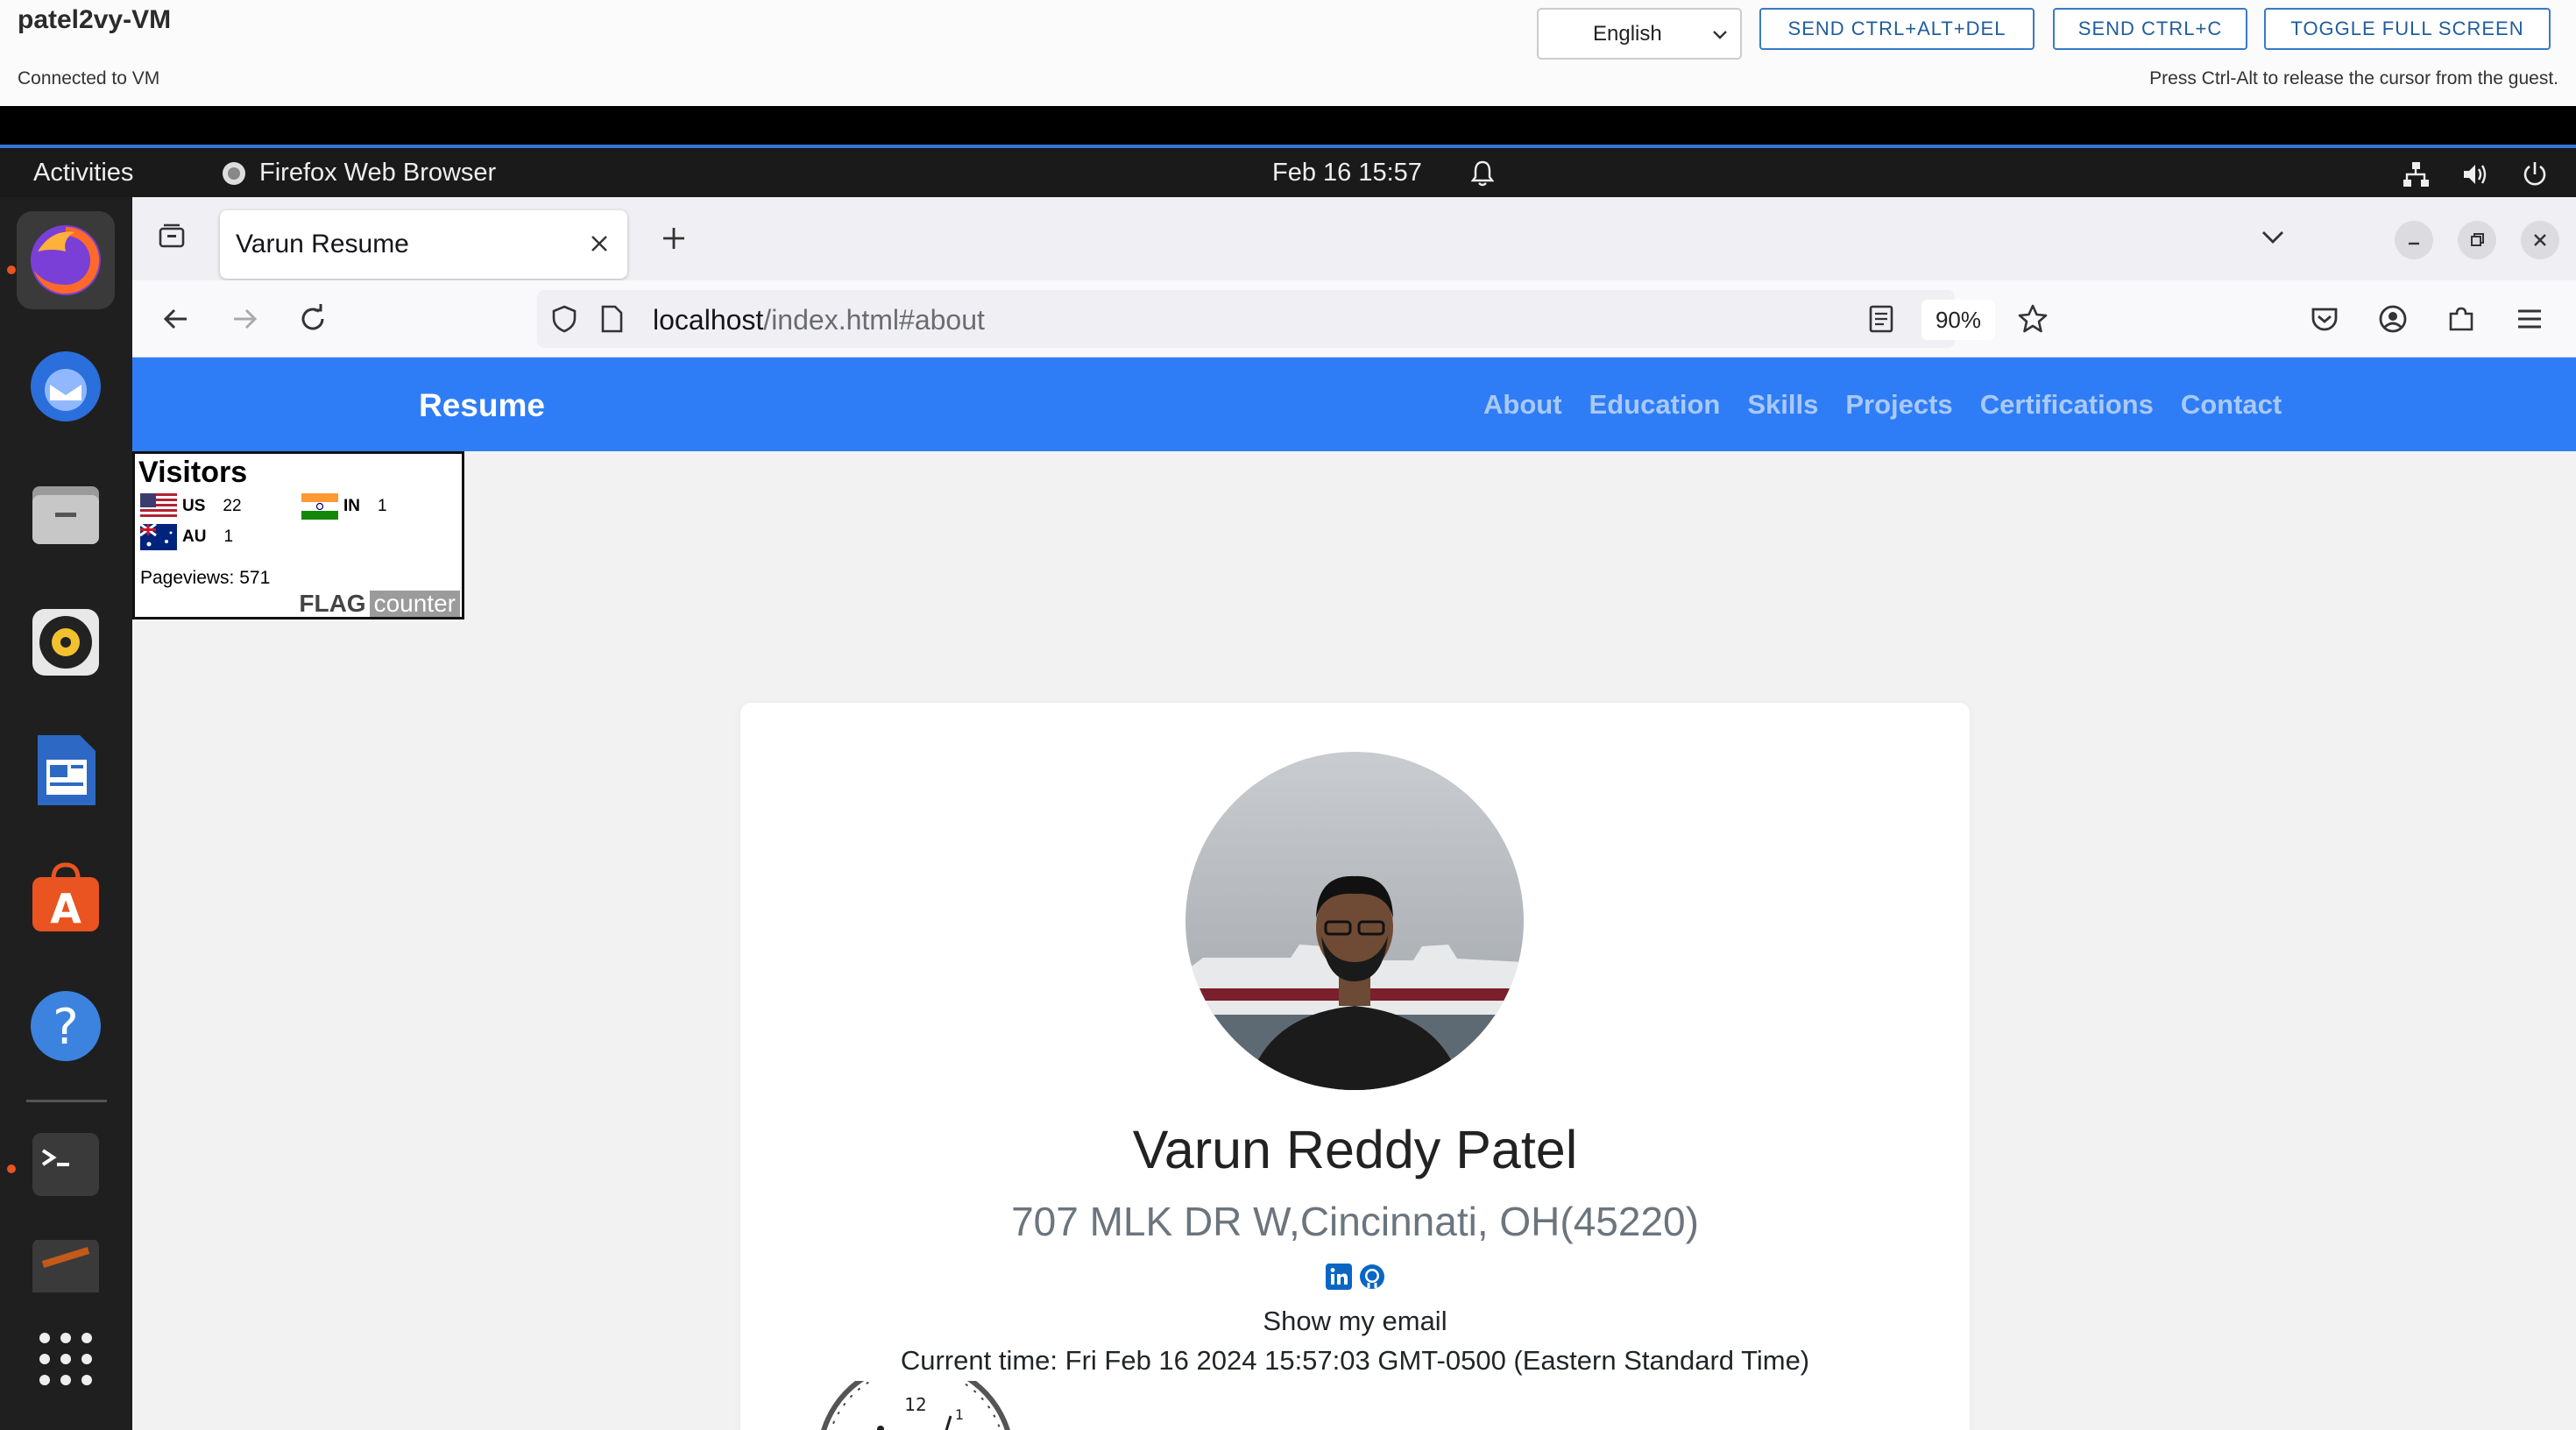 Image resolution: width=2576 pixels, height=1430 pixels. What do you see at coordinates (313, 319) in the screenshot?
I see `reload-icon` at bounding box center [313, 319].